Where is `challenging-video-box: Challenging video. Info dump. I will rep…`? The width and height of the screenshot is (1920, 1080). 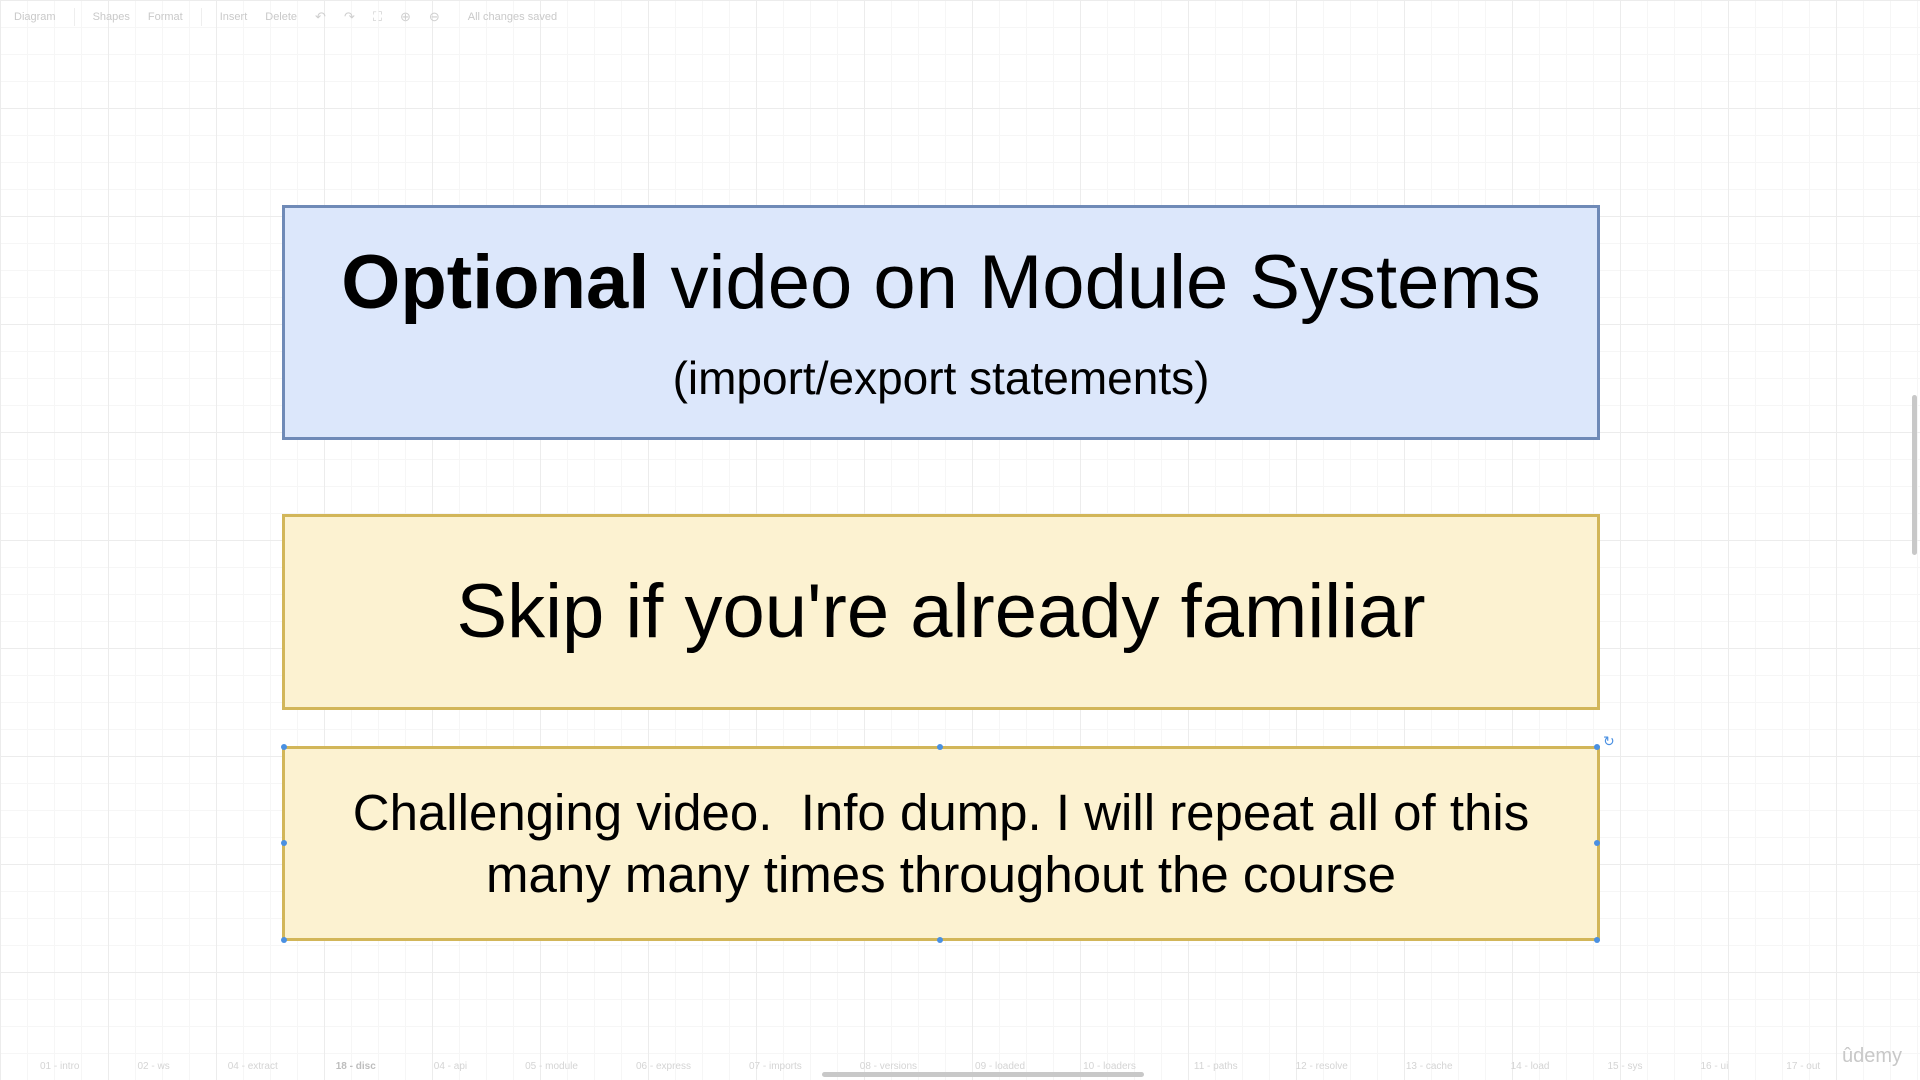
challenging-video-box: Challenging video. Info dump. I will rep… is located at coordinates (941, 843).